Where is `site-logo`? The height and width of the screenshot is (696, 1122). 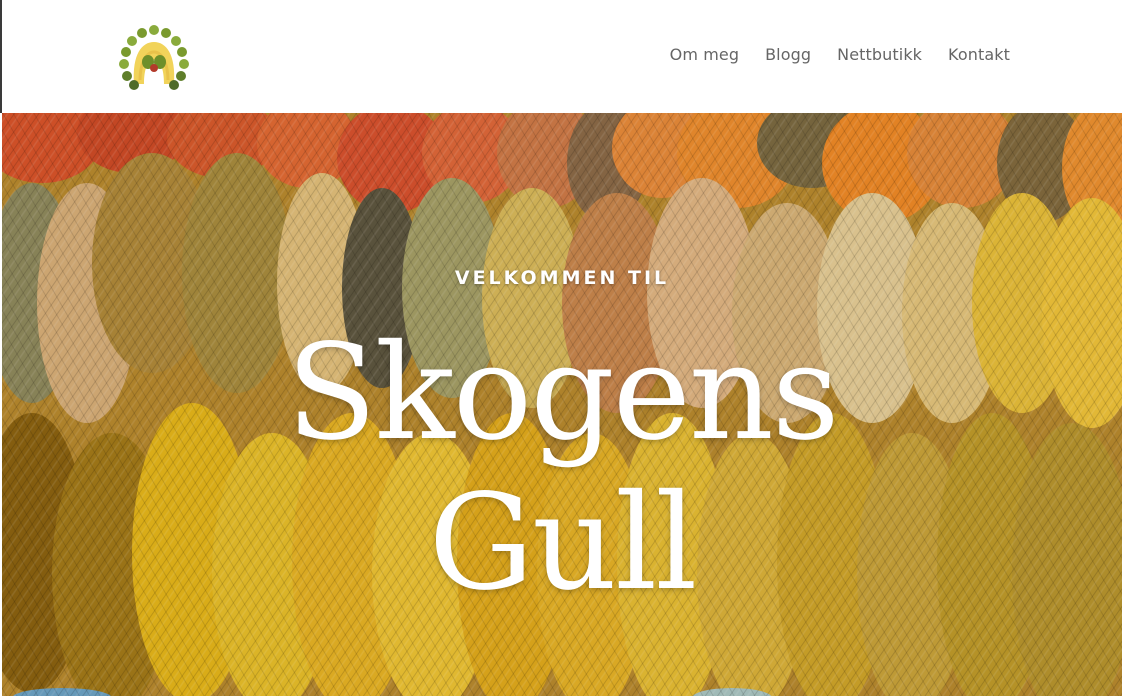 site-logo is located at coordinates (154, 57).